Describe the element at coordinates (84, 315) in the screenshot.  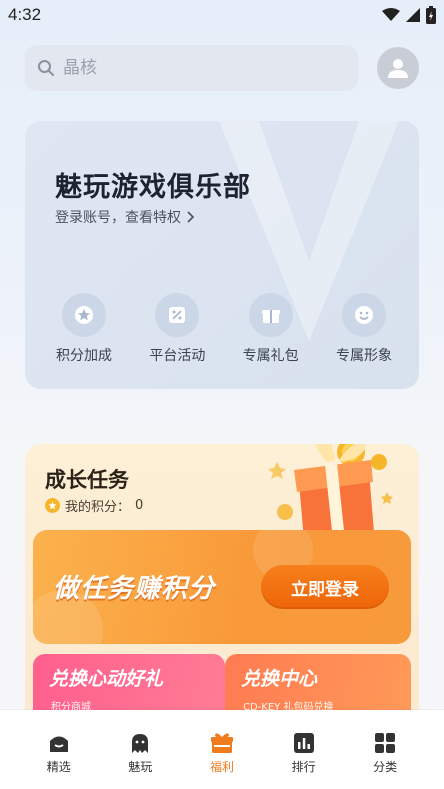
I see `star-badge-icon` at that location.